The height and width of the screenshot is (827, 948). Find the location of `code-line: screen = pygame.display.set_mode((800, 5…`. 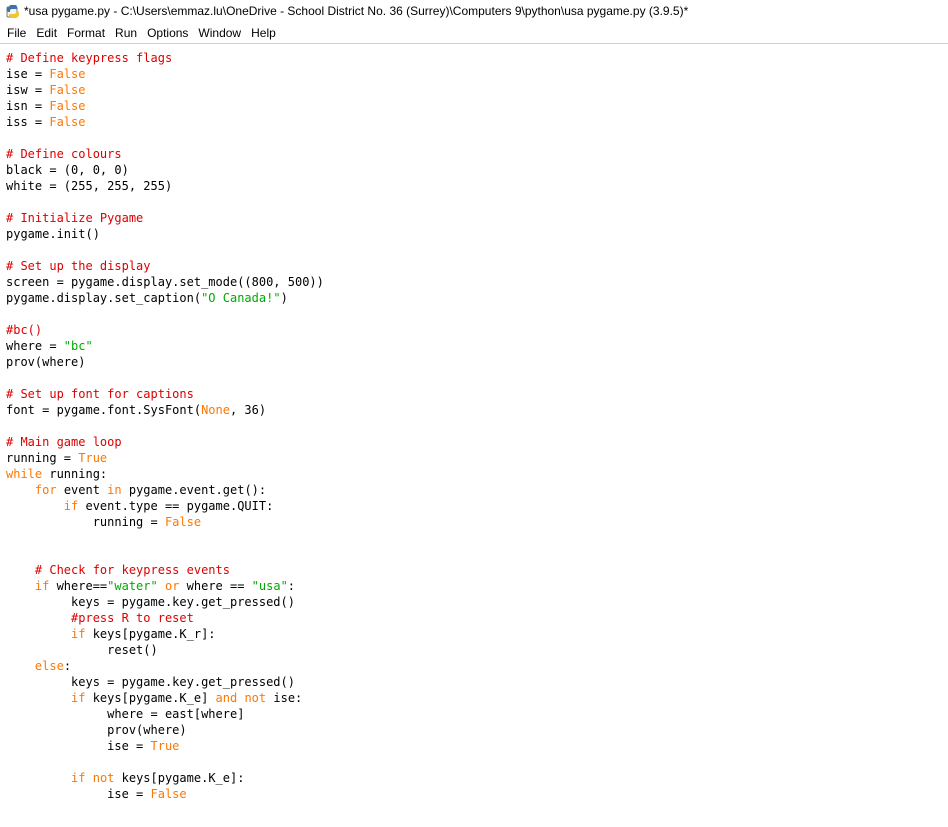

code-line: screen = pygame.display.set_mode((800, 5… is located at coordinates (477, 282).